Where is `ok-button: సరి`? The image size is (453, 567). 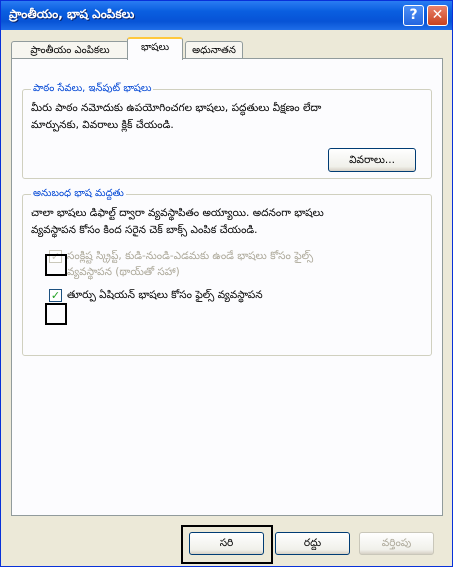 ok-button: సరి is located at coordinates (226, 543).